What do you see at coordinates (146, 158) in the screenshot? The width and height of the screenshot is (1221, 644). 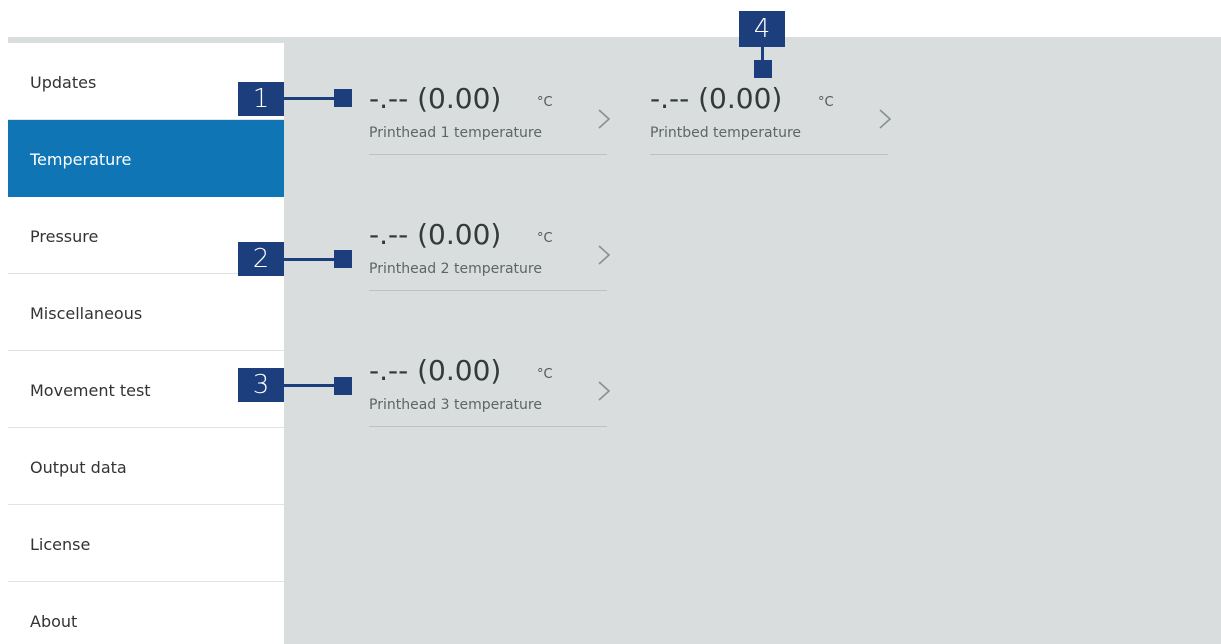 I see `sidebar-item-temperature: Temperature` at bounding box center [146, 158].